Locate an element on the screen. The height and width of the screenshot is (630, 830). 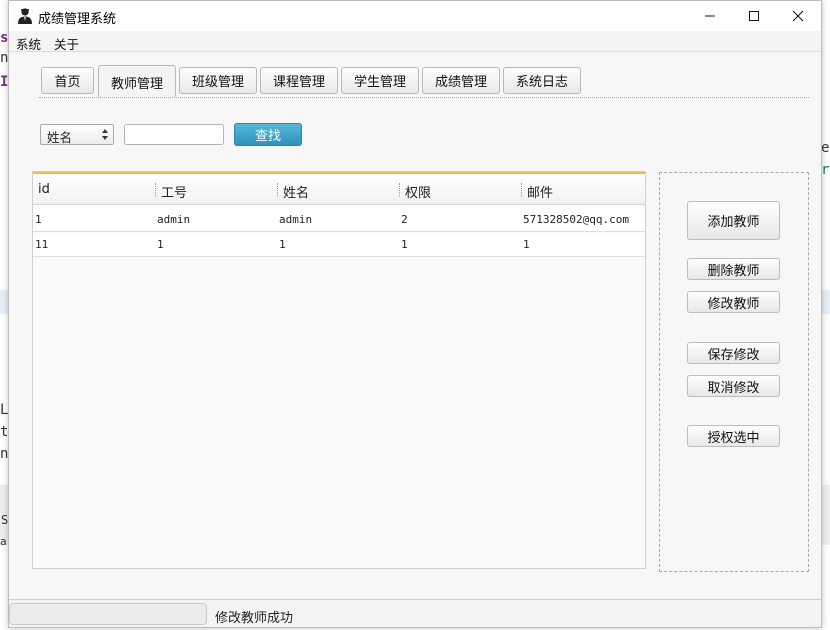
tab-student-management: 学生管理 is located at coordinates (380, 80).